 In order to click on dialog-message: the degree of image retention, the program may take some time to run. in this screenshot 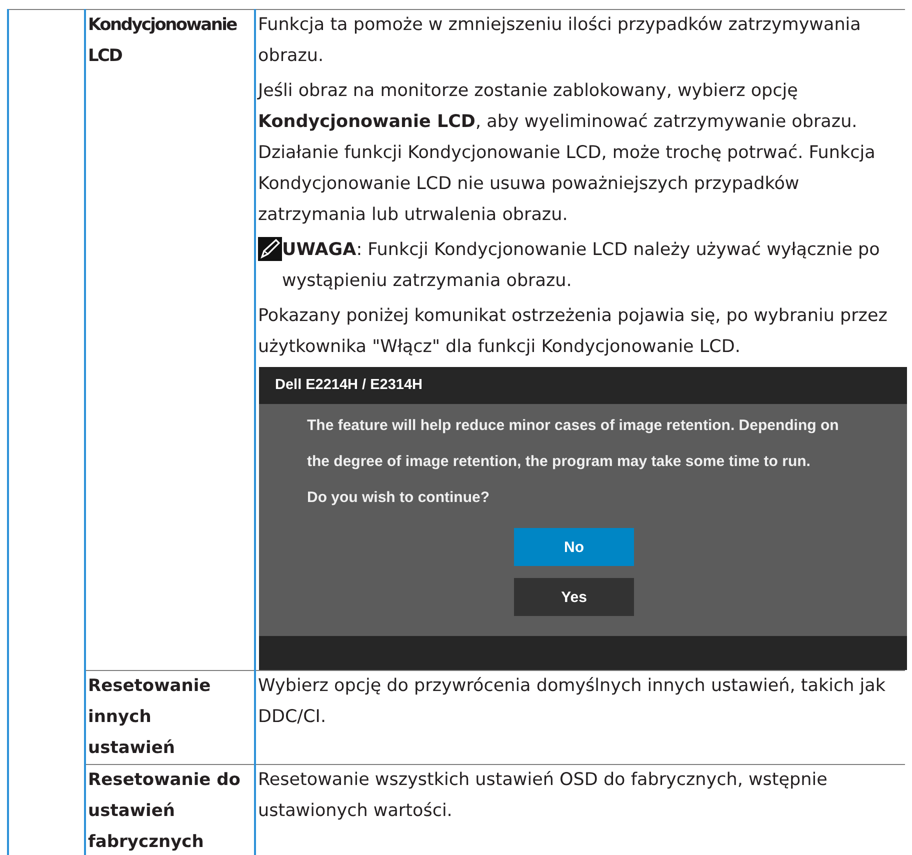, I will do `click(559, 462)`.